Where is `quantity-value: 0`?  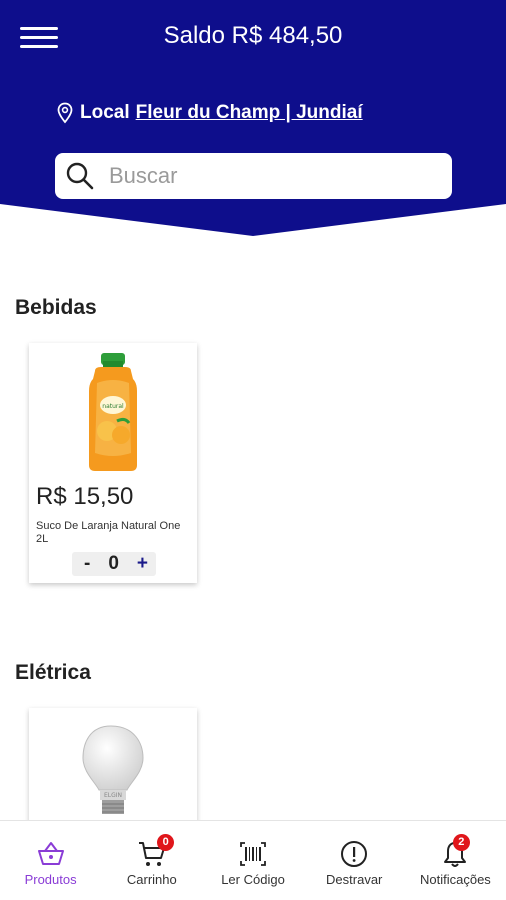 quantity-value: 0 is located at coordinates (113, 563).